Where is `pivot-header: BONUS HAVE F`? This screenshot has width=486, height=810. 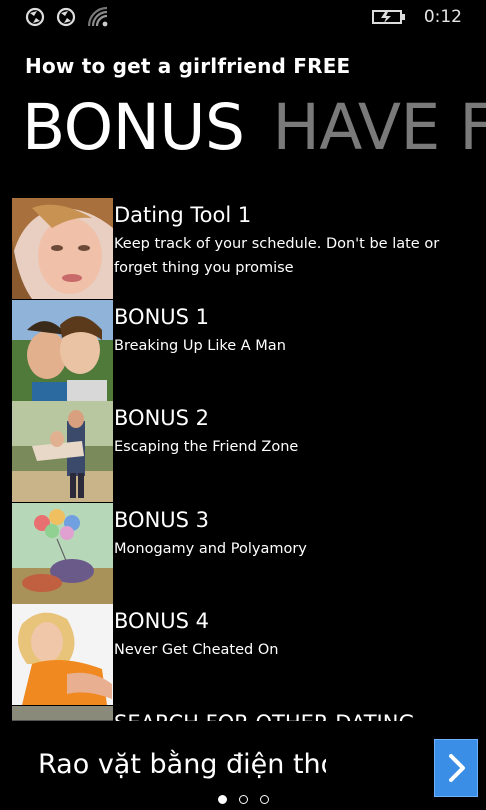
pivot-header: BONUS HAVE F is located at coordinates (254, 128).